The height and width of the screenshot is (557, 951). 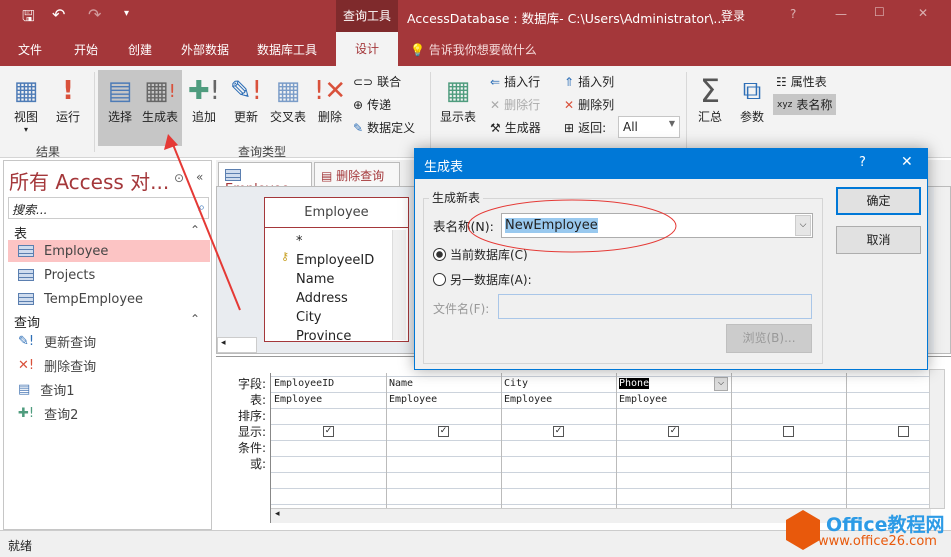 What do you see at coordinates (877, 541) in the screenshot?
I see `watermark-url: www.office26.com` at bounding box center [877, 541].